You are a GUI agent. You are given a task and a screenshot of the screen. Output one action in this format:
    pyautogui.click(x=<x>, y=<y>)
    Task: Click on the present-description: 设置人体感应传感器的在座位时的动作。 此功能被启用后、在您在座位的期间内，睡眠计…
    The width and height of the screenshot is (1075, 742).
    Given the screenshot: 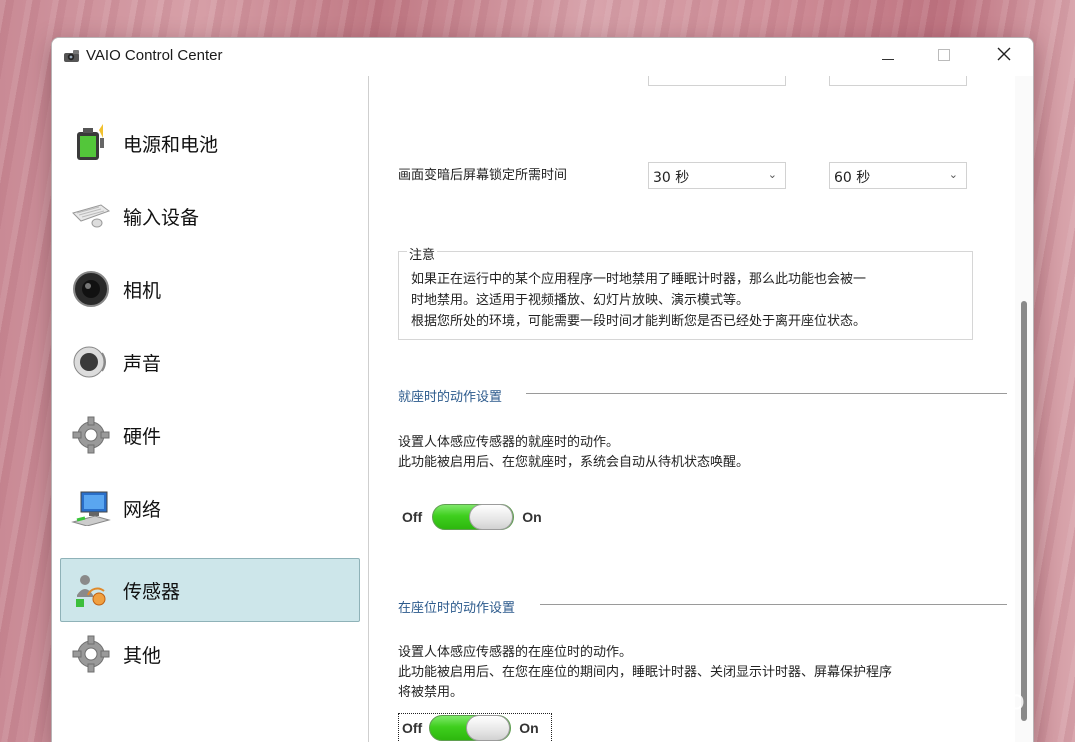 What is the action you would take?
    pyautogui.click(x=645, y=673)
    